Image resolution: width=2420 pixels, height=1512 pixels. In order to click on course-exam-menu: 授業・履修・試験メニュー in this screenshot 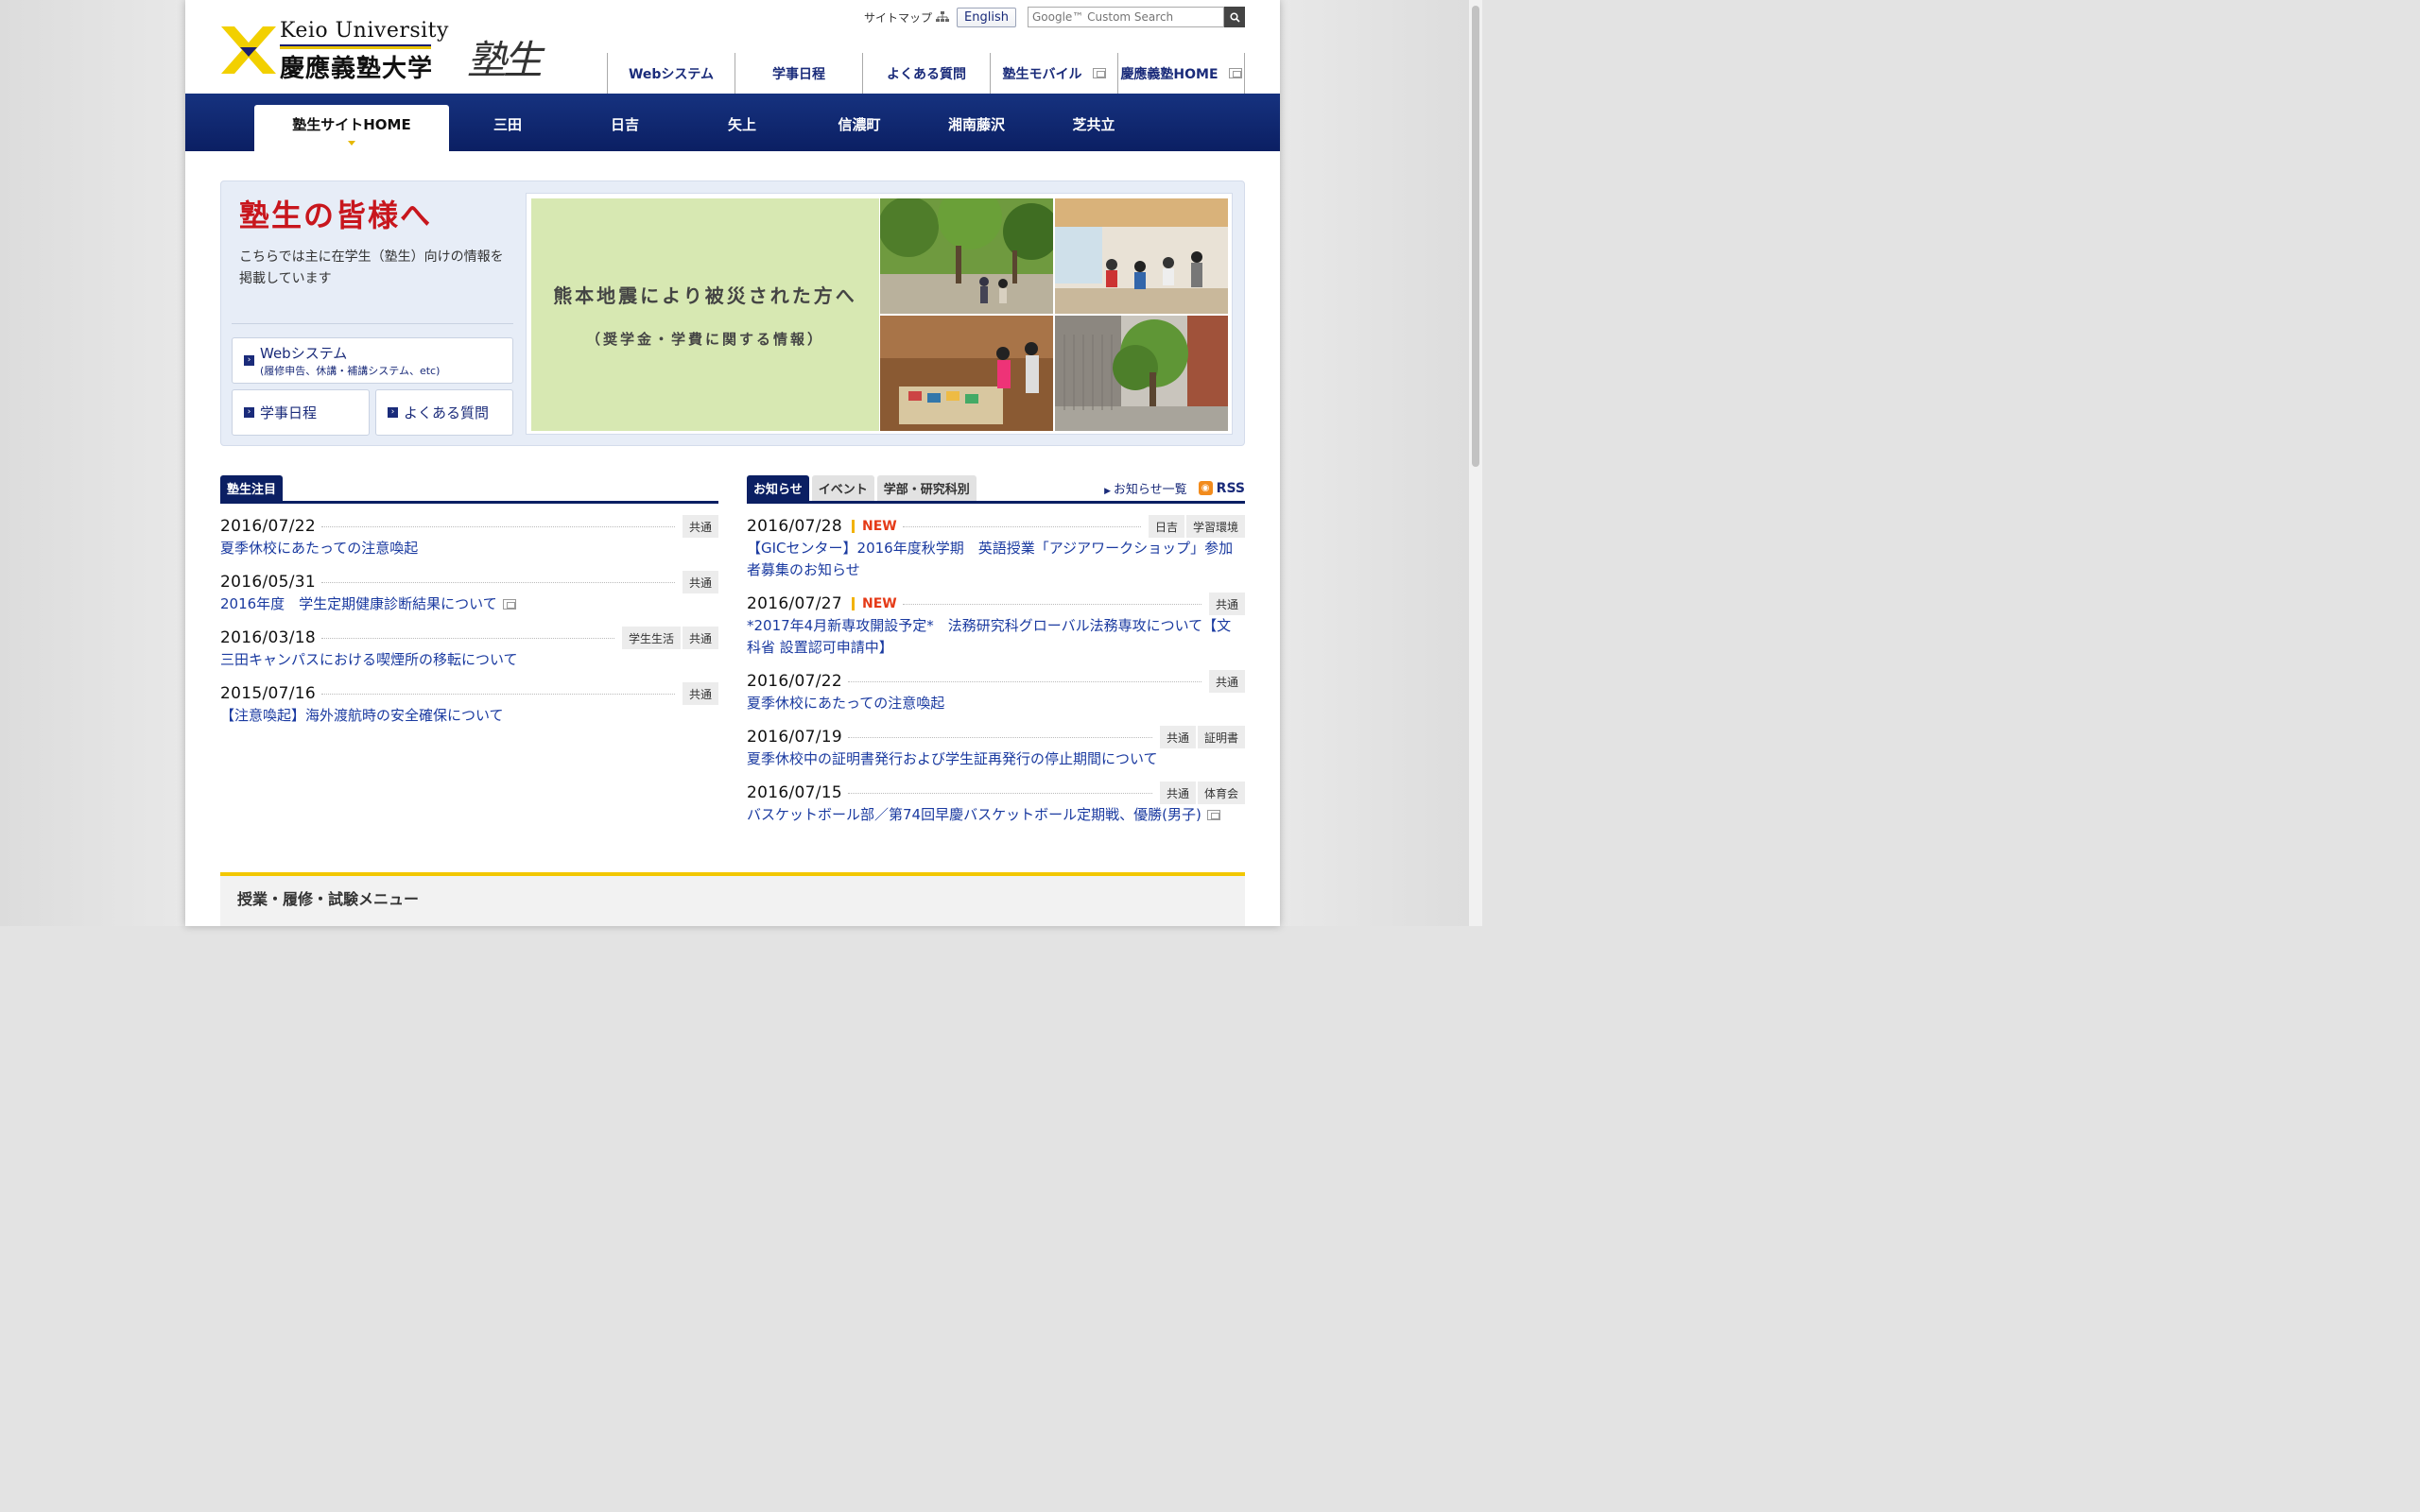, I will do `click(732, 899)`.